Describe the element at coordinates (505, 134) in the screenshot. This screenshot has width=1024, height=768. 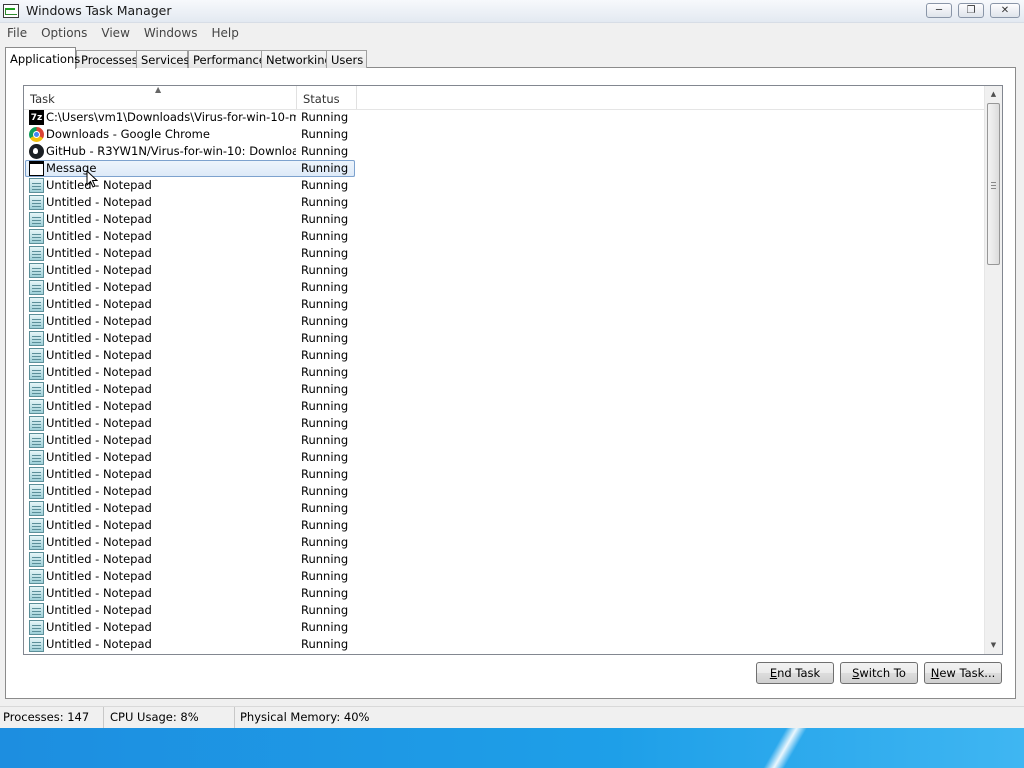
I see `table-row: Downloads - Google Chrome Running` at that location.